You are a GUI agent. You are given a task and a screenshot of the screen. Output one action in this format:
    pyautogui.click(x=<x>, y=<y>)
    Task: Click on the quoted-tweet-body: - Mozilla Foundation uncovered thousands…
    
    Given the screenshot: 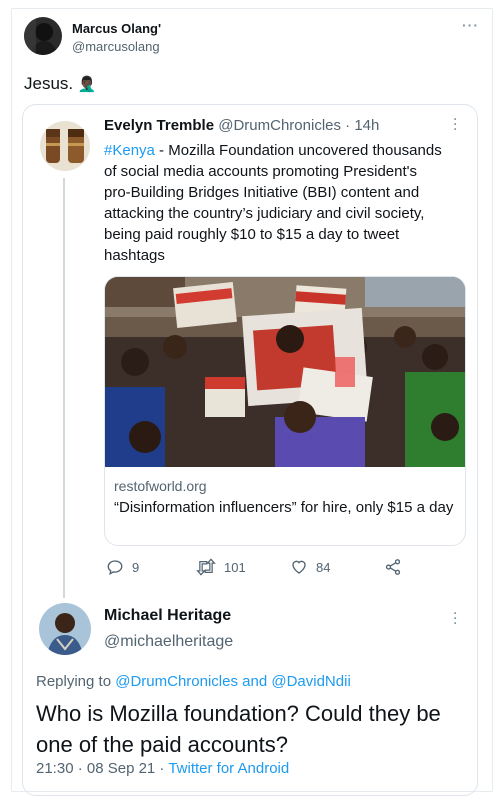 What is the action you would take?
    pyautogui.click(x=273, y=203)
    